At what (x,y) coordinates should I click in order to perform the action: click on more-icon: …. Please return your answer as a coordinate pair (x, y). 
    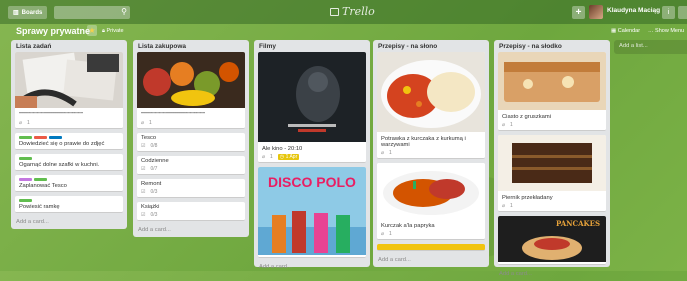
    Looking at the image, I should click on (651, 31).